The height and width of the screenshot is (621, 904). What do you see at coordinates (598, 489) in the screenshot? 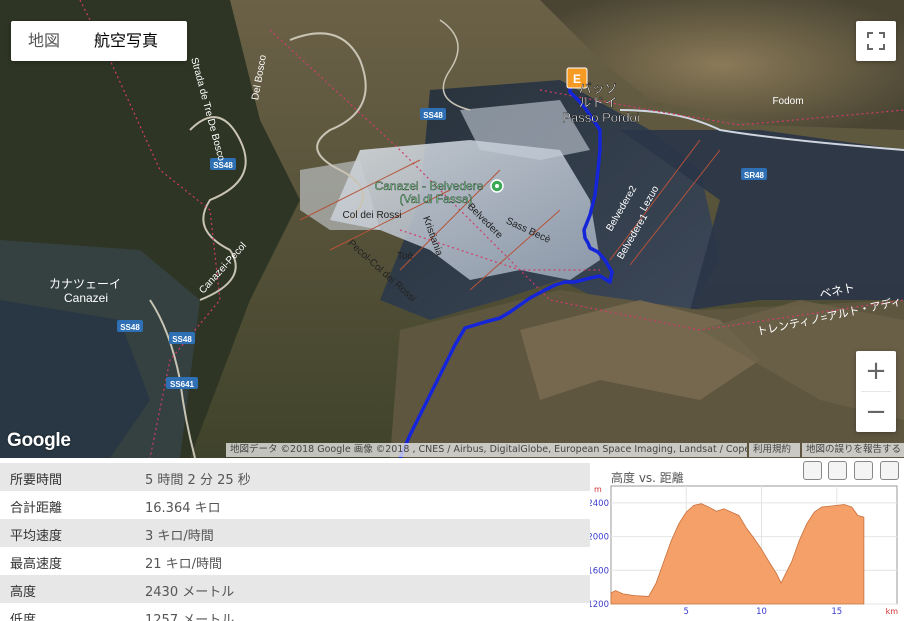
I see `y-unit-label: m` at bounding box center [598, 489].